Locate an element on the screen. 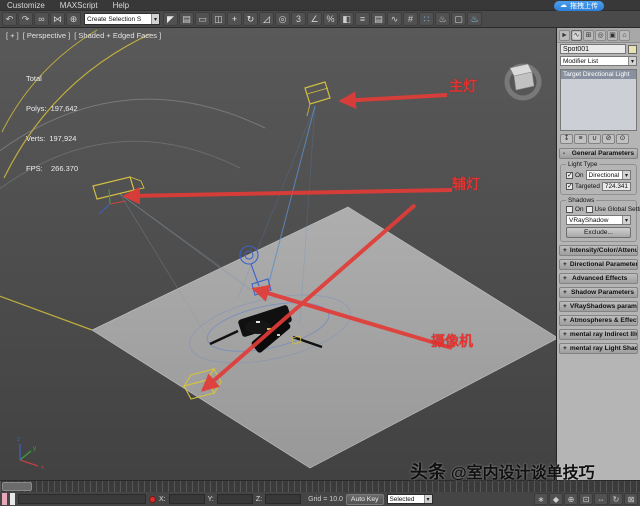 This screenshot has width=640, height=506. angle-snap-toggle-icon: ∠ is located at coordinates (314, 19).